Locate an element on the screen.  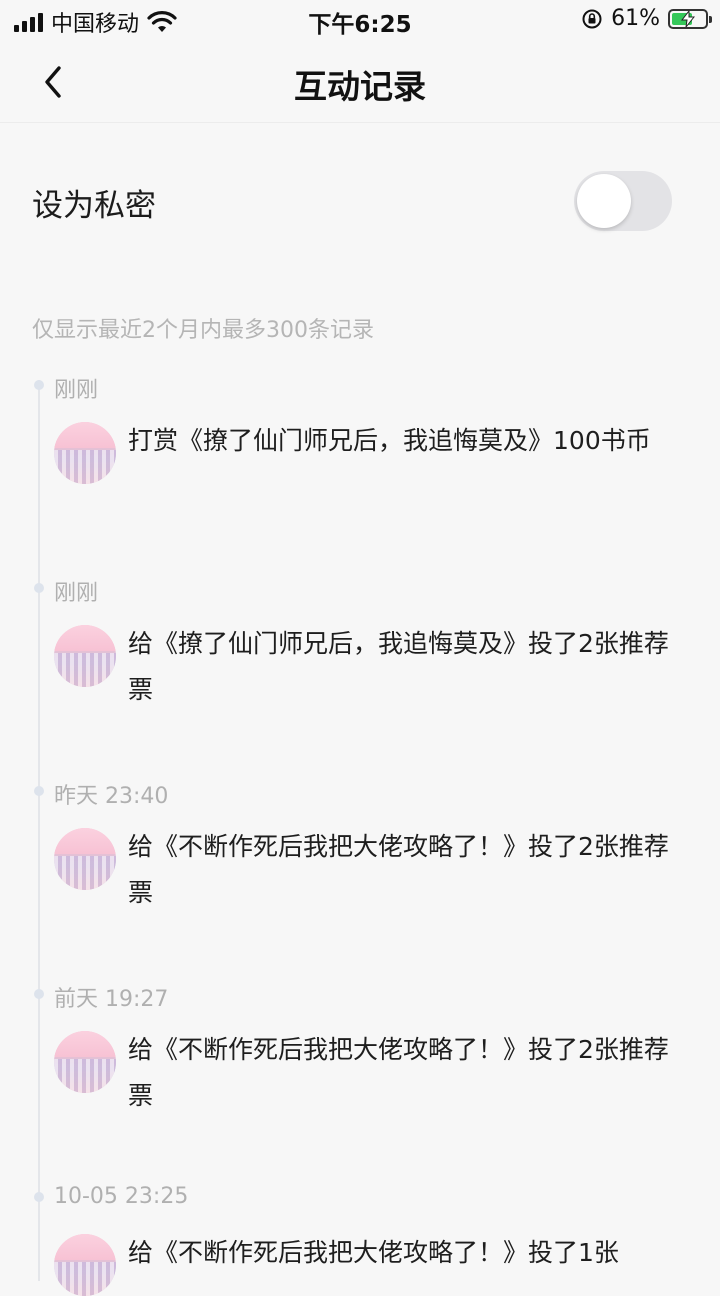
privacy-toggle is located at coordinates (623, 201).